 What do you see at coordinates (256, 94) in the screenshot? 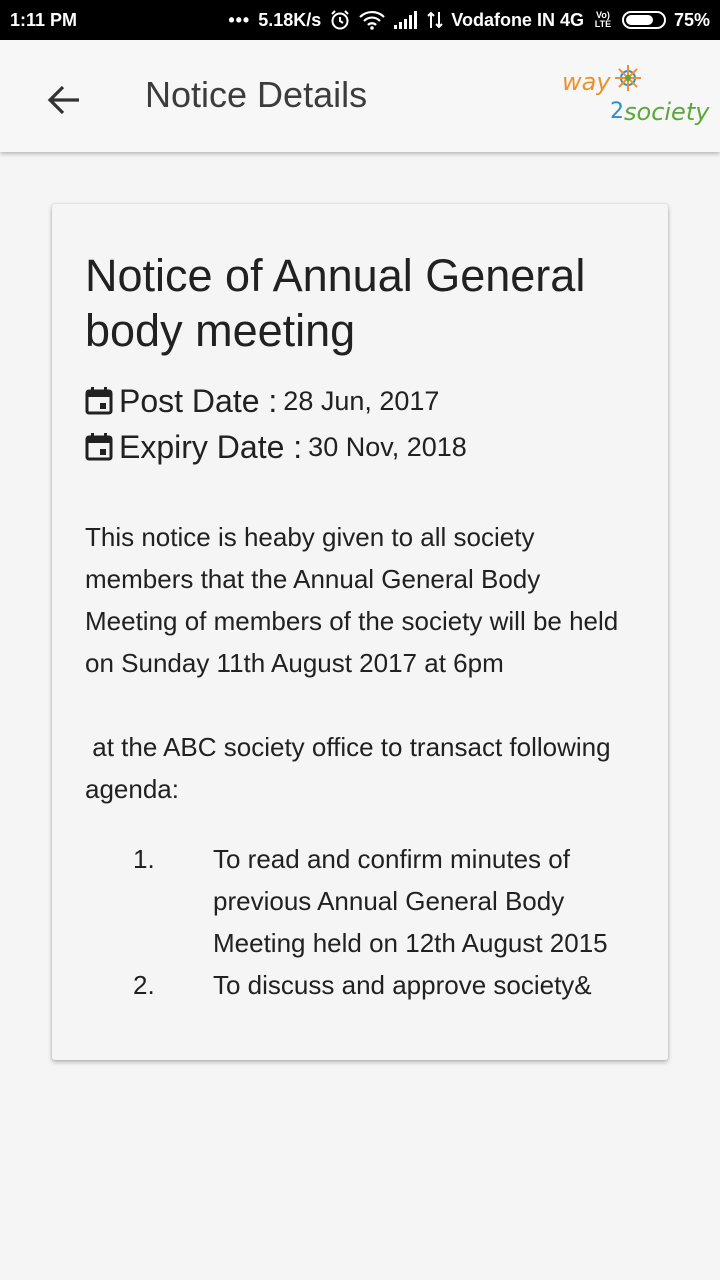
I see `page-title: Notice Details` at bounding box center [256, 94].